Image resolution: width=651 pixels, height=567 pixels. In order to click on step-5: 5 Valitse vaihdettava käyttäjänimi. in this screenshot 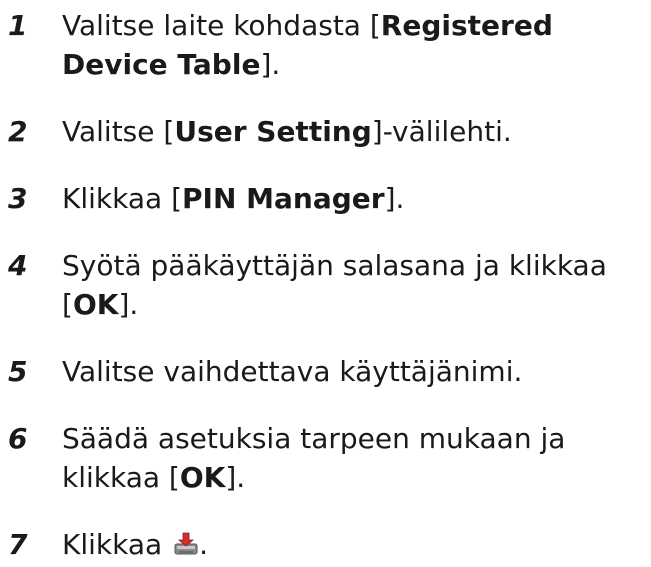, I will do `click(325, 371)`.